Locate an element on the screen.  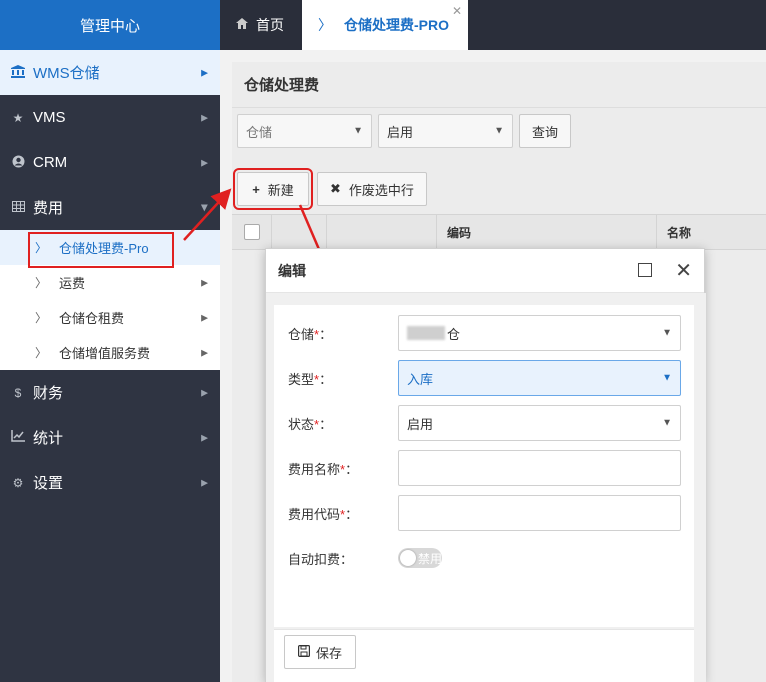
warehouse-select: 仓 ▼ is located at coordinates (539, 333).